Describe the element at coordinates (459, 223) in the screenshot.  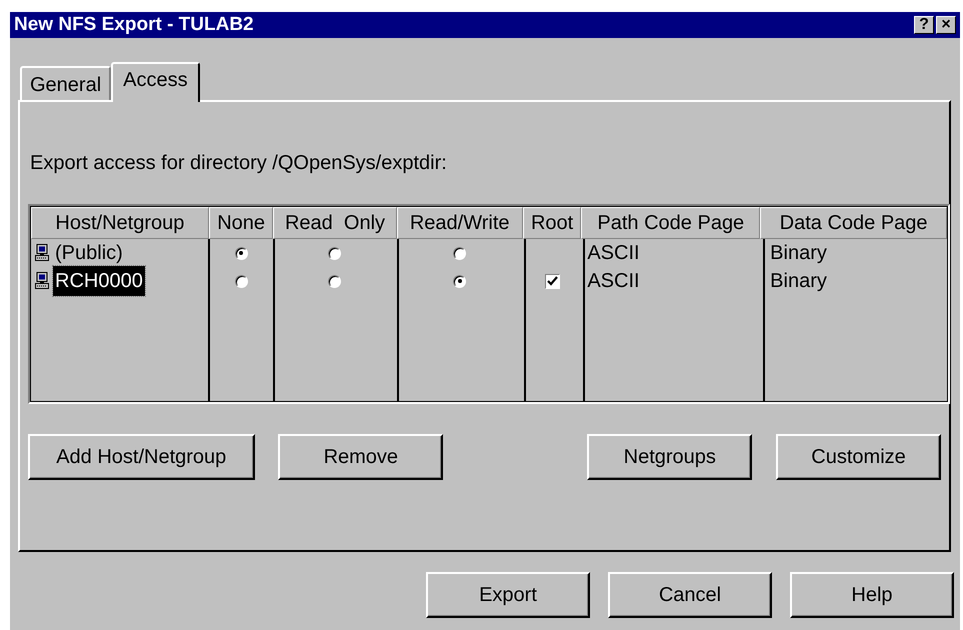
I see `column-header: Read/Write` at that location.